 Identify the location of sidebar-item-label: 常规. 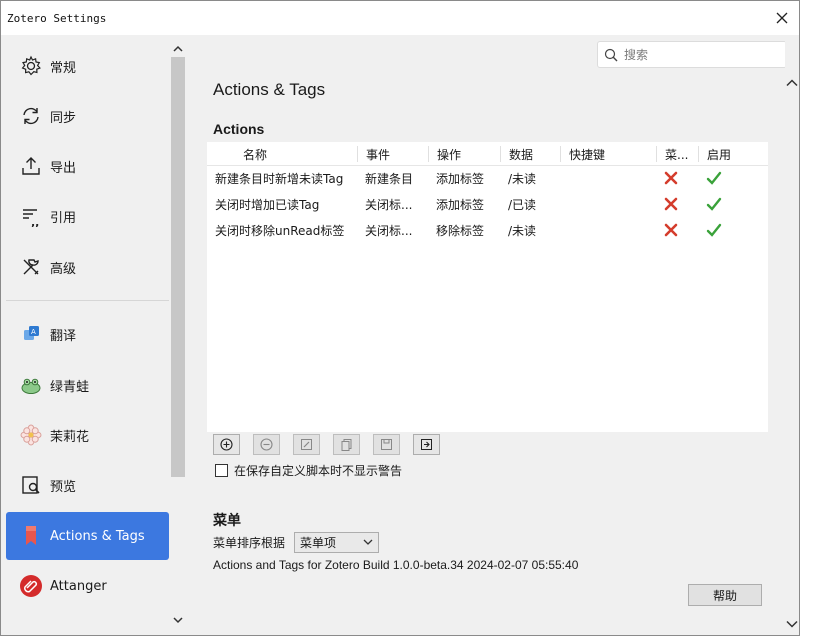
(63, 68).